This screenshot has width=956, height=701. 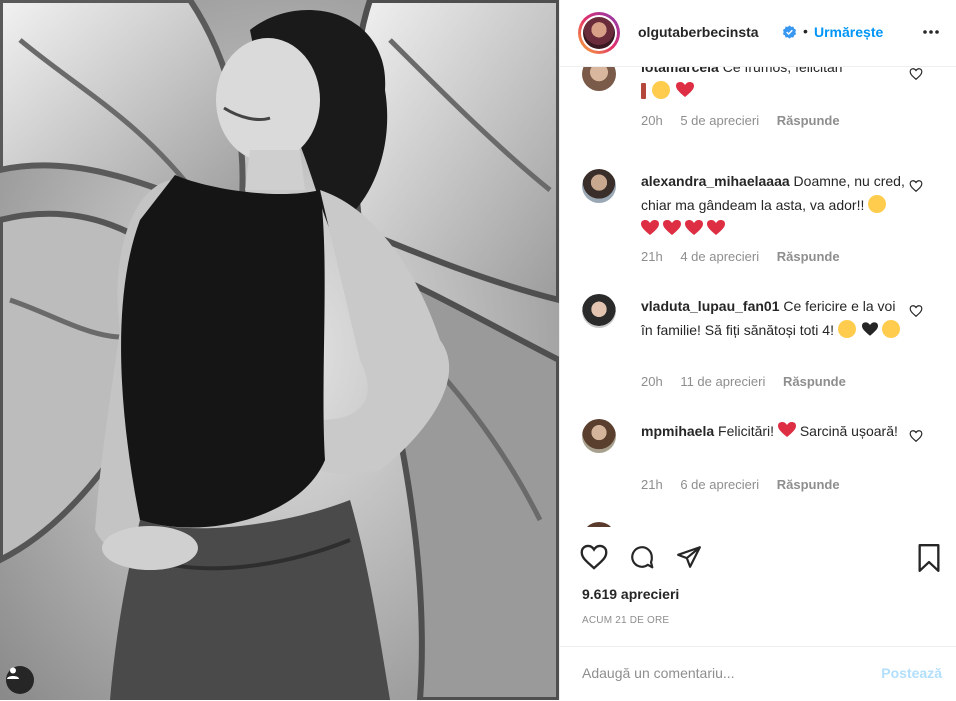 I want to click on comment-meta: 20h 11 de aprecieri Răspunde, so click(x=750, y=381).